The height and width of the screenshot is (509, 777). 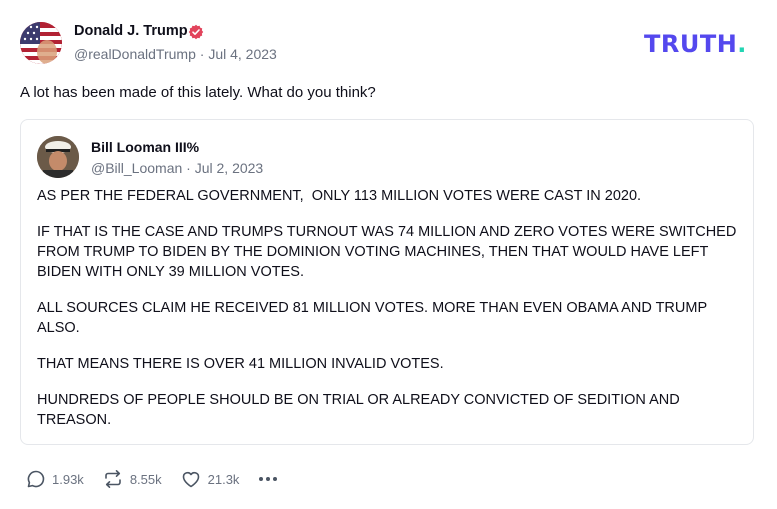 What do you see at coordinates (691, 44) in the screenshot?
I see `logo-text: TRUTH` at bounding box center [691, 44].